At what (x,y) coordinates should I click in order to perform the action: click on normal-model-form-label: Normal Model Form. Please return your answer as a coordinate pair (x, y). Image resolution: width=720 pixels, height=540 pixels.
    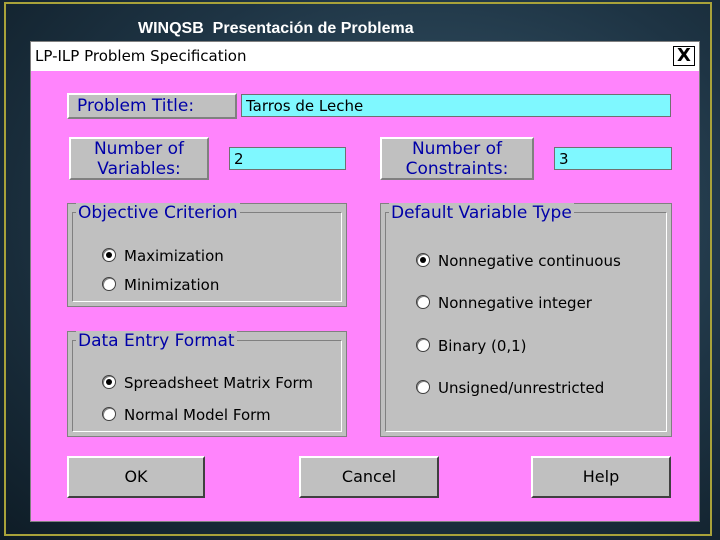
    Looking at the image, I should click on (197, 415).